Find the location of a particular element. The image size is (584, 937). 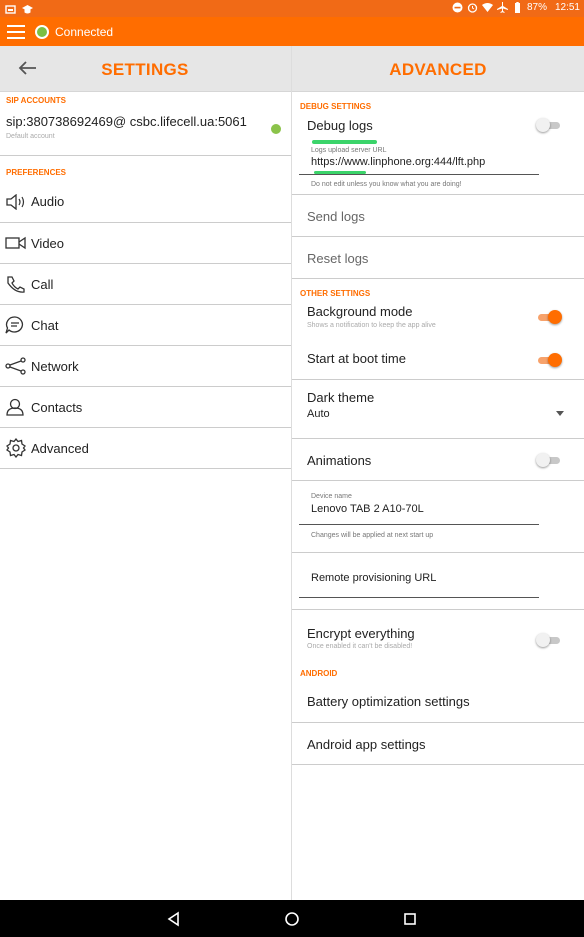

video-icon is located at coordinates (18, 243).